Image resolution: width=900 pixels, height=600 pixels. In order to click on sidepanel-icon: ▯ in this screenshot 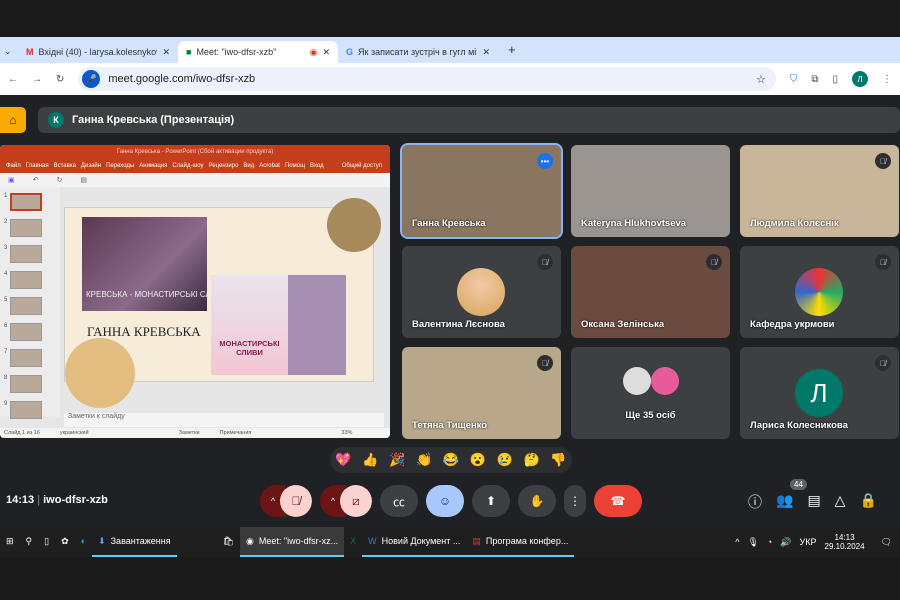, I will do `click(835, 79)`.